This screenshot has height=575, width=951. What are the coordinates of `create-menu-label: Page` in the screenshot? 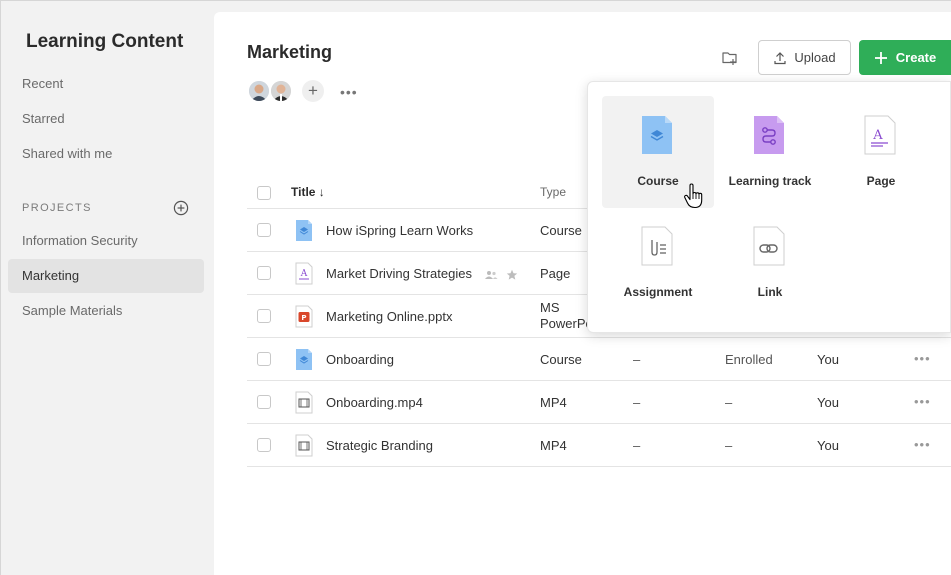 It's located at (881, 181).